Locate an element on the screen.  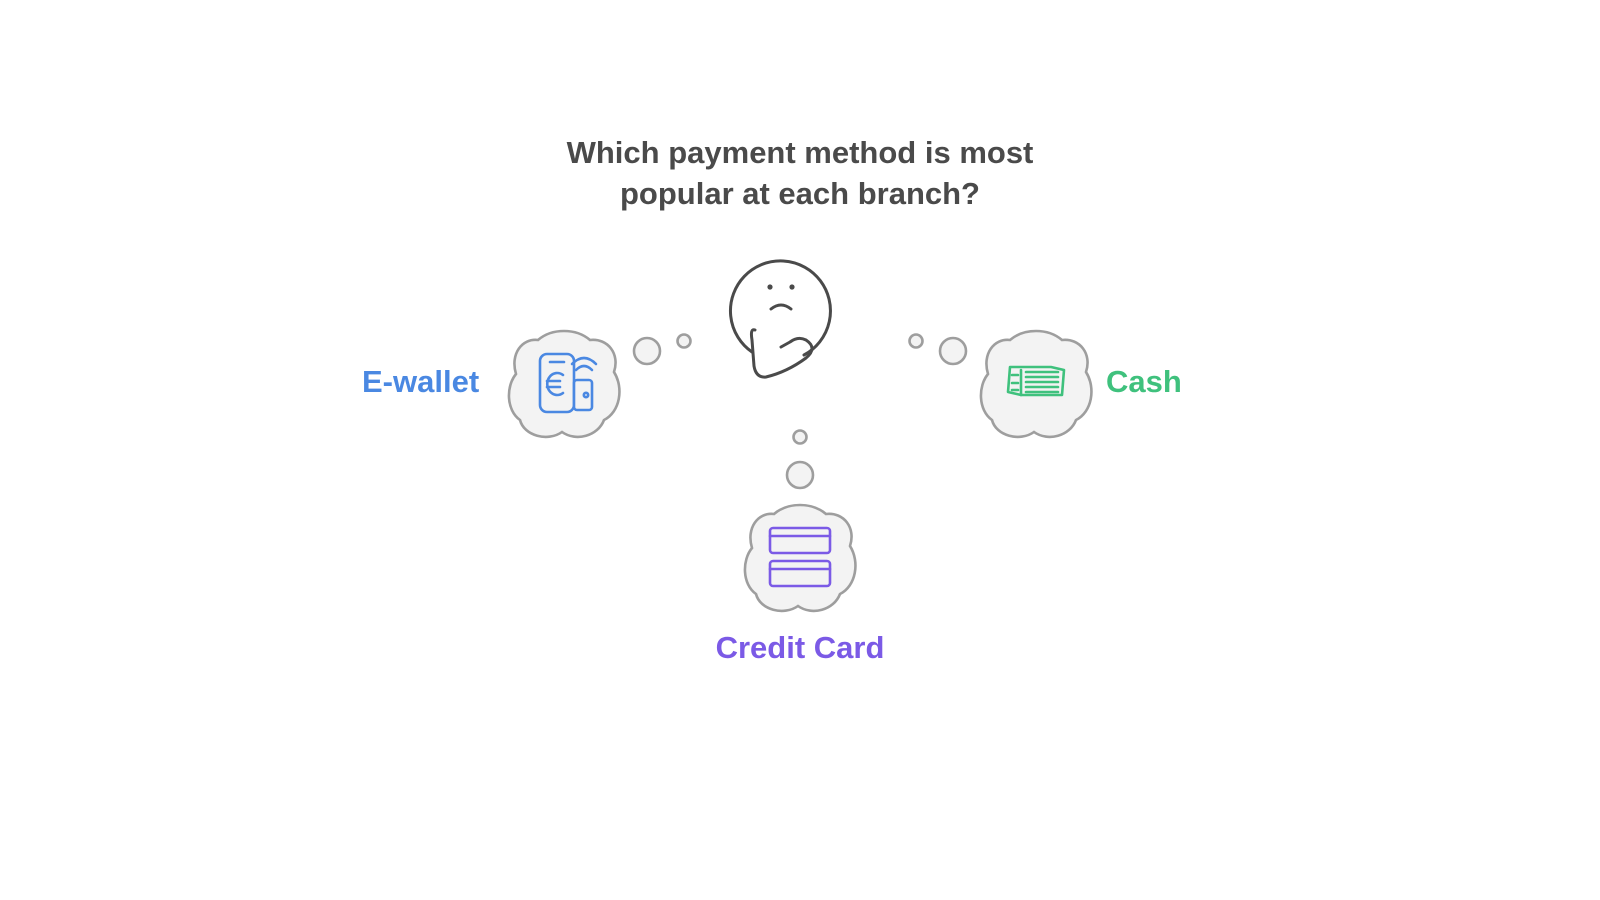
credit-cloud is located at coordinates (800, 558).